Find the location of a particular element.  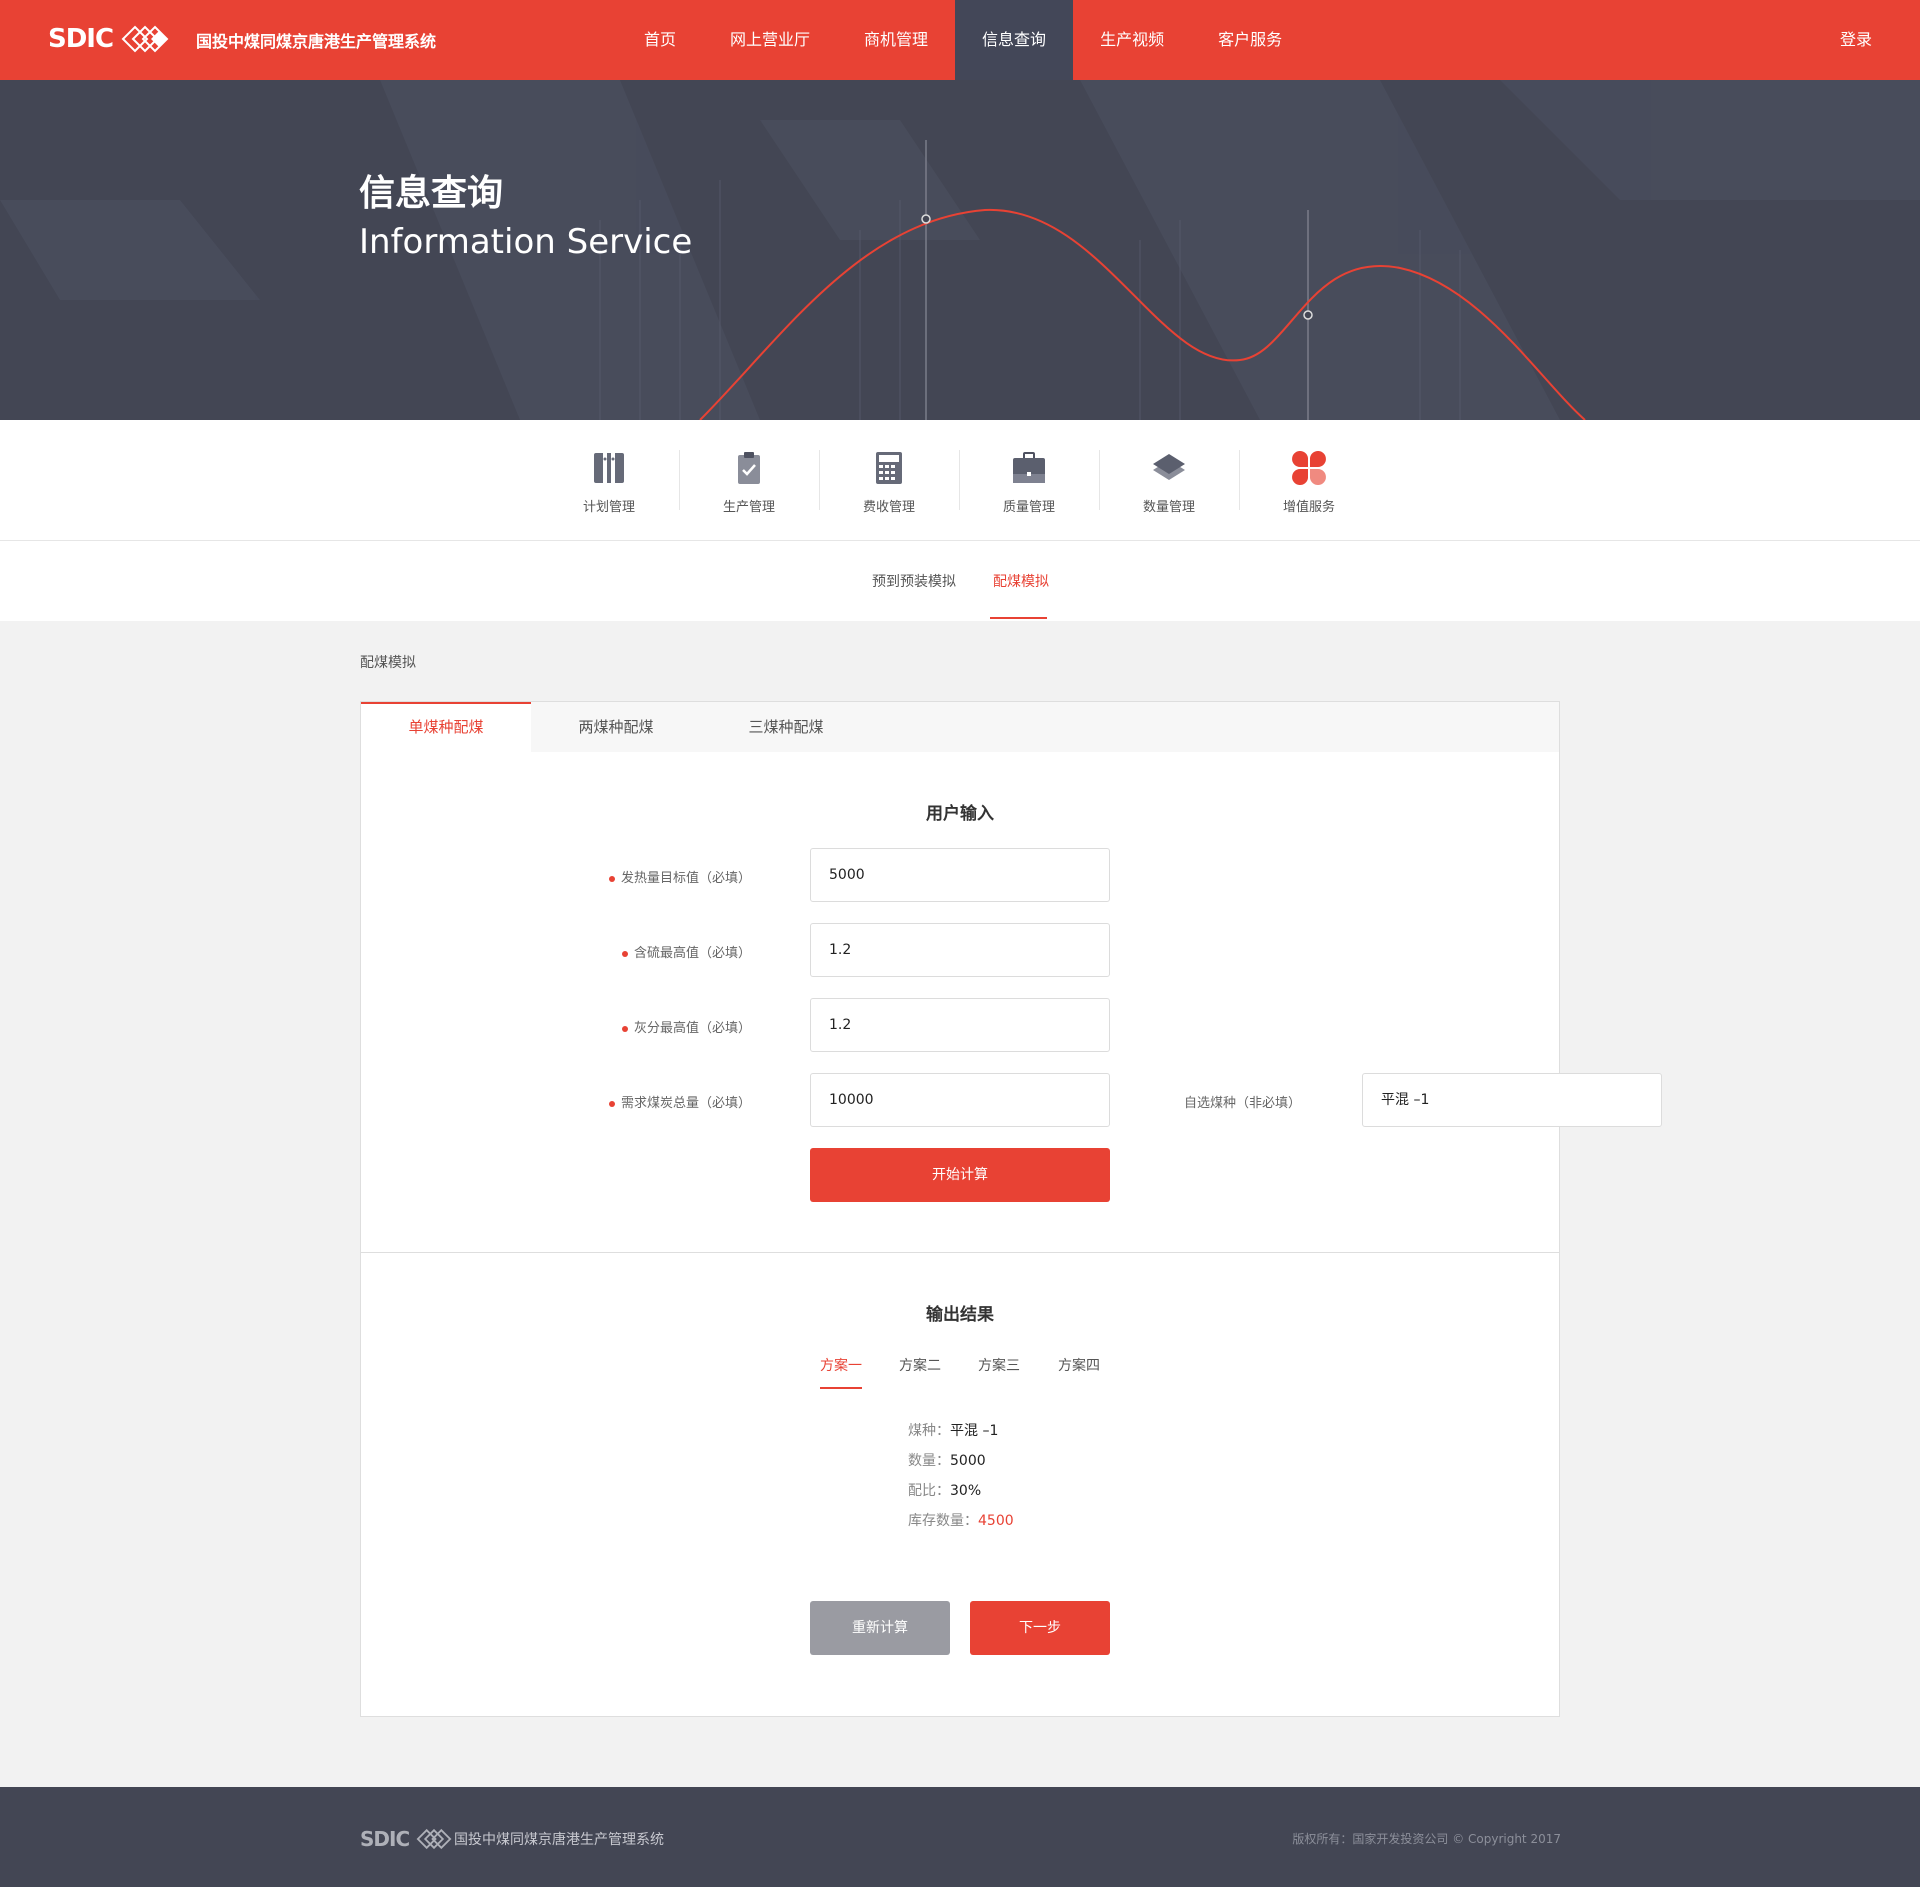

next-step-button: 下一步 is located at coordinates (1040, 1628).